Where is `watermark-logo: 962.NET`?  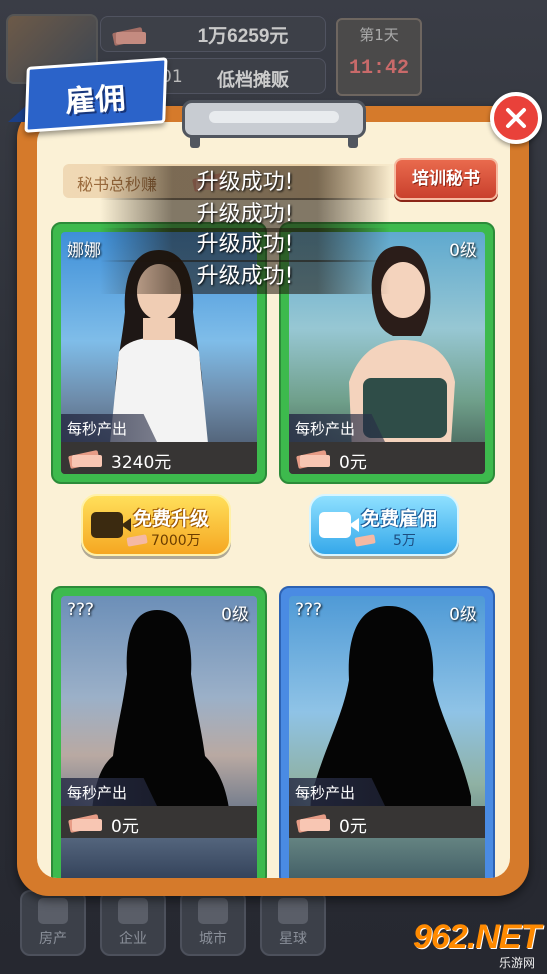 watermark-logo: 962.NET is located at coordinates (477, 937).